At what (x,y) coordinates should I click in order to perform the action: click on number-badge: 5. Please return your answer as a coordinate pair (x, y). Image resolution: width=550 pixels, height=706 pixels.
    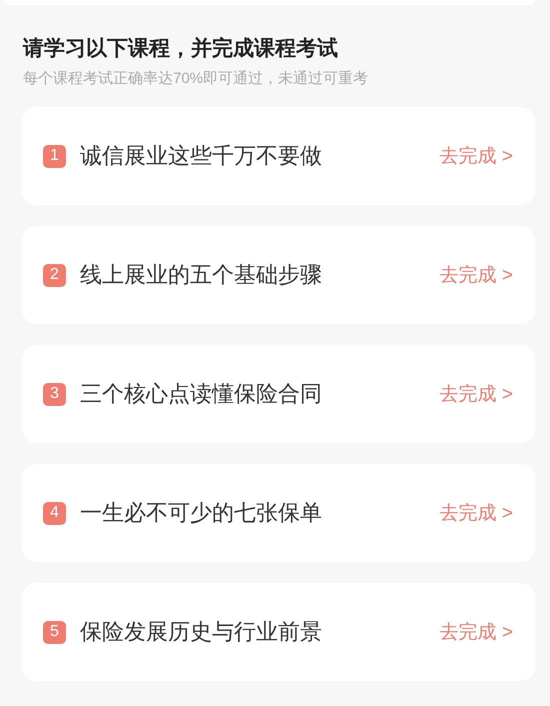
    Looking at the image, I should click on (54, 632).